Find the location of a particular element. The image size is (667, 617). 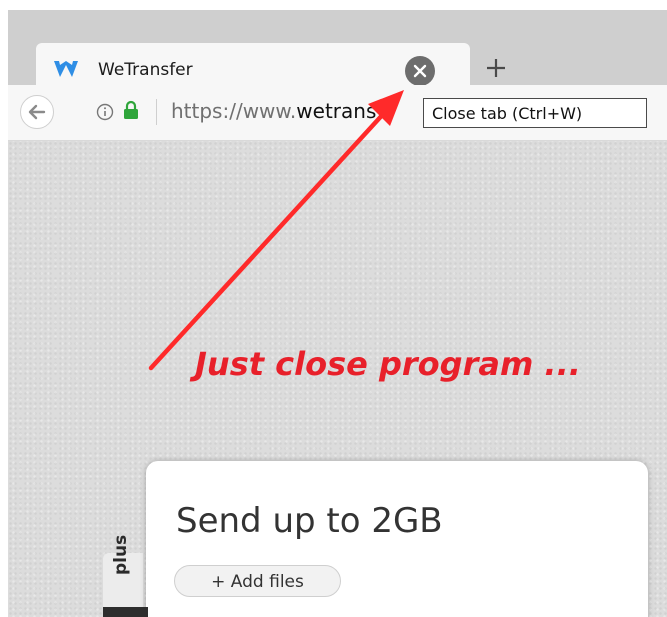

close-icon is located at coordinates (420, 71).